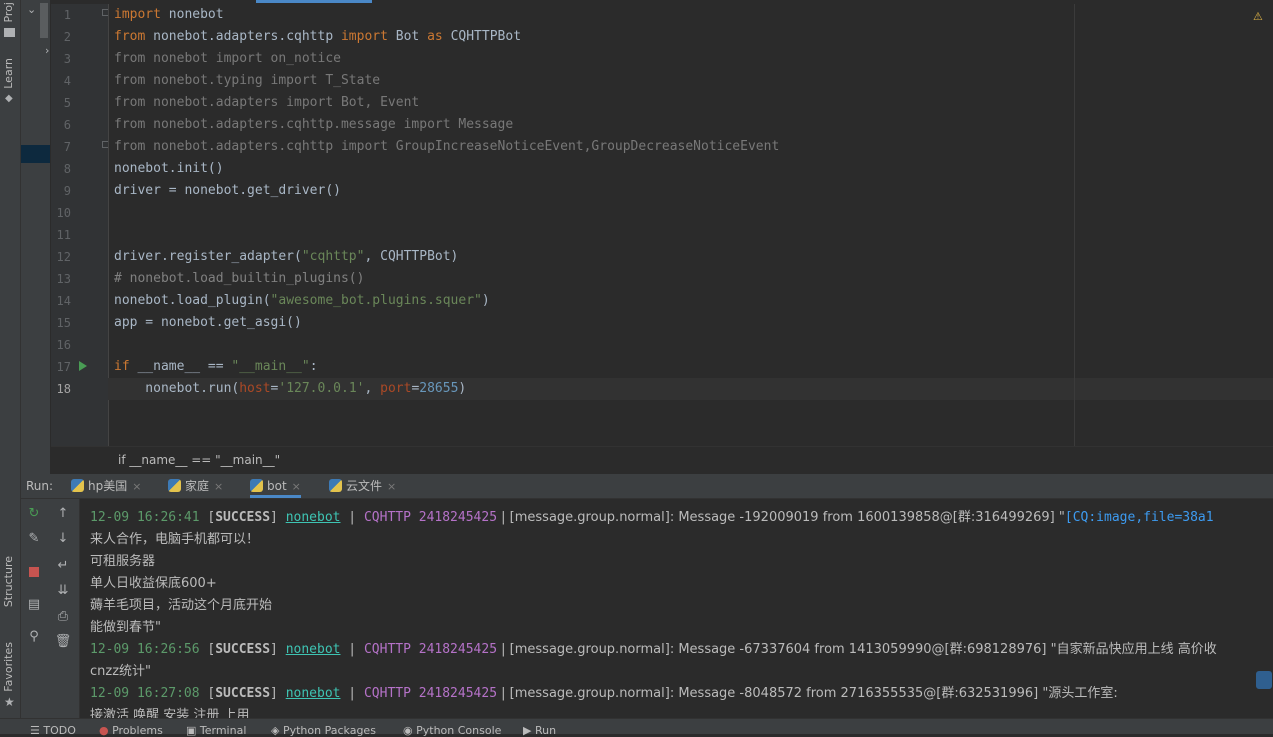 This screenshot has height=737, width=1273. What do you see at coordinates (452, 730) in the screenshot?
I see `python-console-tool-button: ◉ Python Console` at bounding box center [452, 730].